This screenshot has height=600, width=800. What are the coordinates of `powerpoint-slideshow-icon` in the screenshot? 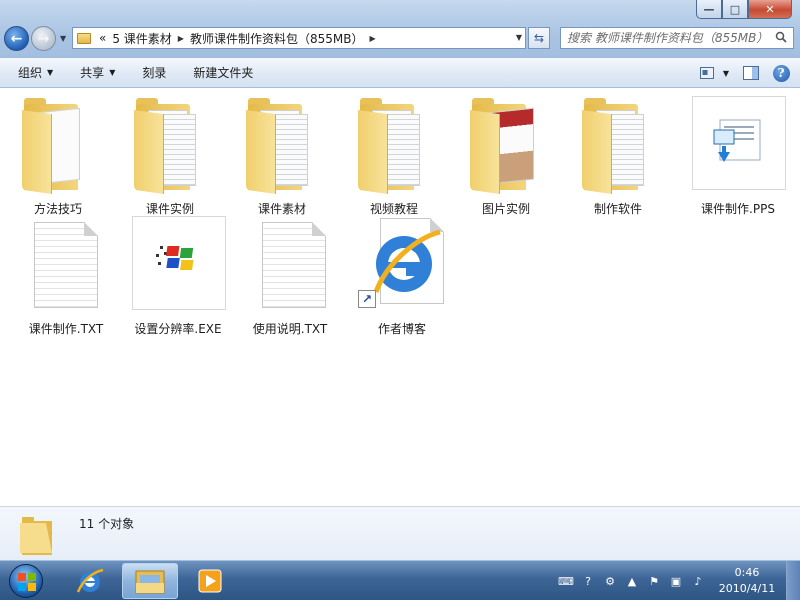 It's located at (738, 146).